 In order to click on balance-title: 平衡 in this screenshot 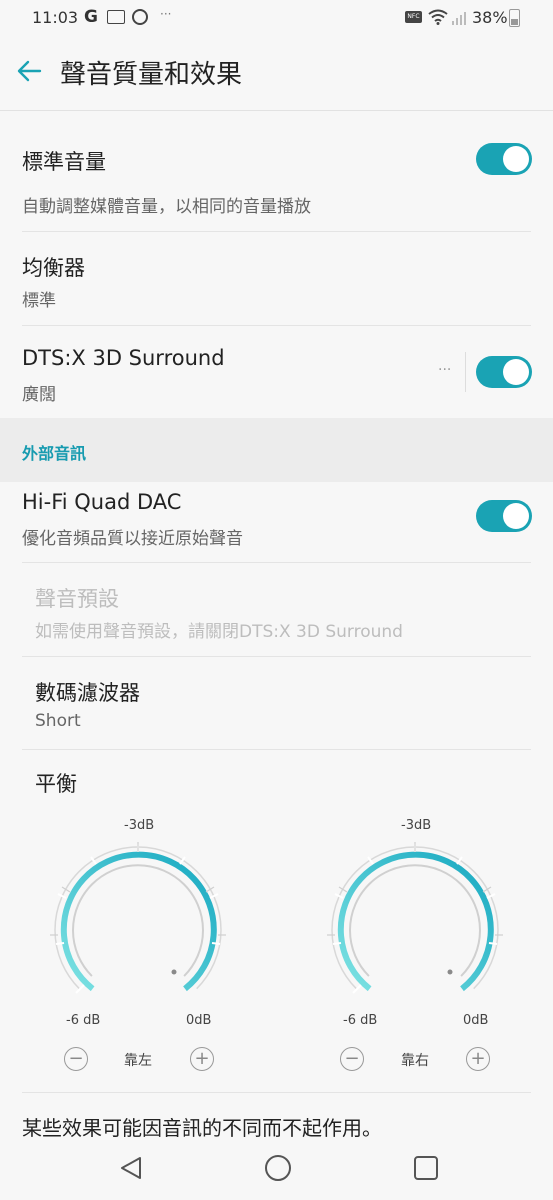, I will do `click(56, 784)`.